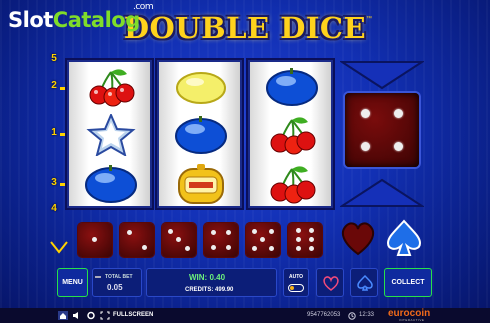  What do you see at coordinates (201, 184) in the screenshot?
I see `bell-icon` at bounding box center [201, 184].